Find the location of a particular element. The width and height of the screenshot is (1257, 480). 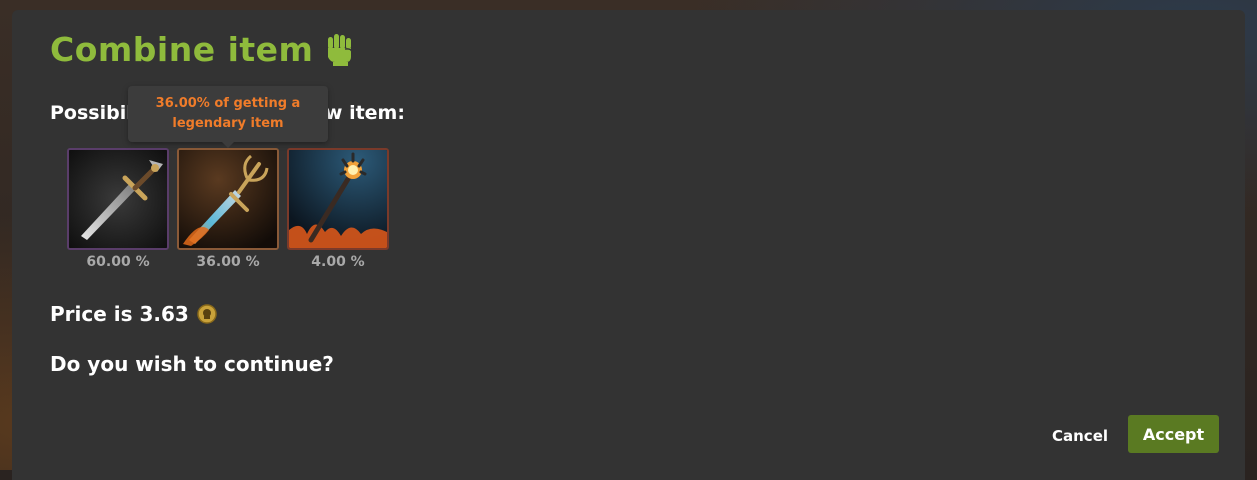

item-option-staff: 4.00 % is located at coordinates (338, 209).